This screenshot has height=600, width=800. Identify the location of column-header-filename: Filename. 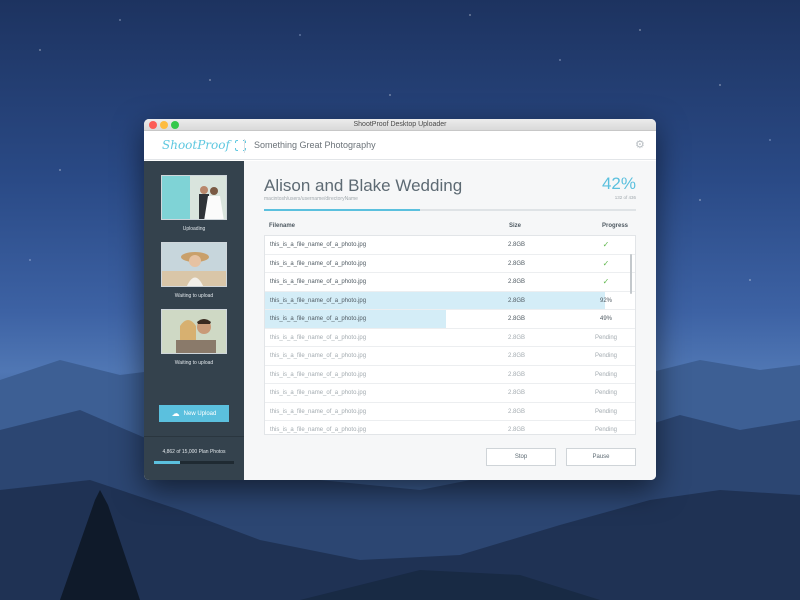
(282, 226).